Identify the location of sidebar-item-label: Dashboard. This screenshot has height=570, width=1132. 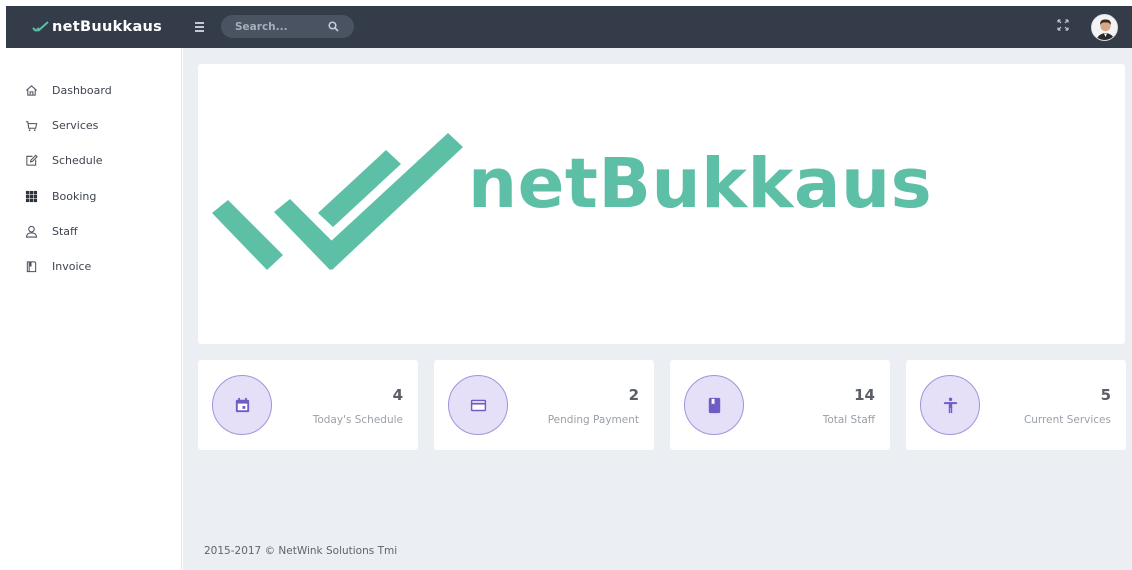
(82, 90).